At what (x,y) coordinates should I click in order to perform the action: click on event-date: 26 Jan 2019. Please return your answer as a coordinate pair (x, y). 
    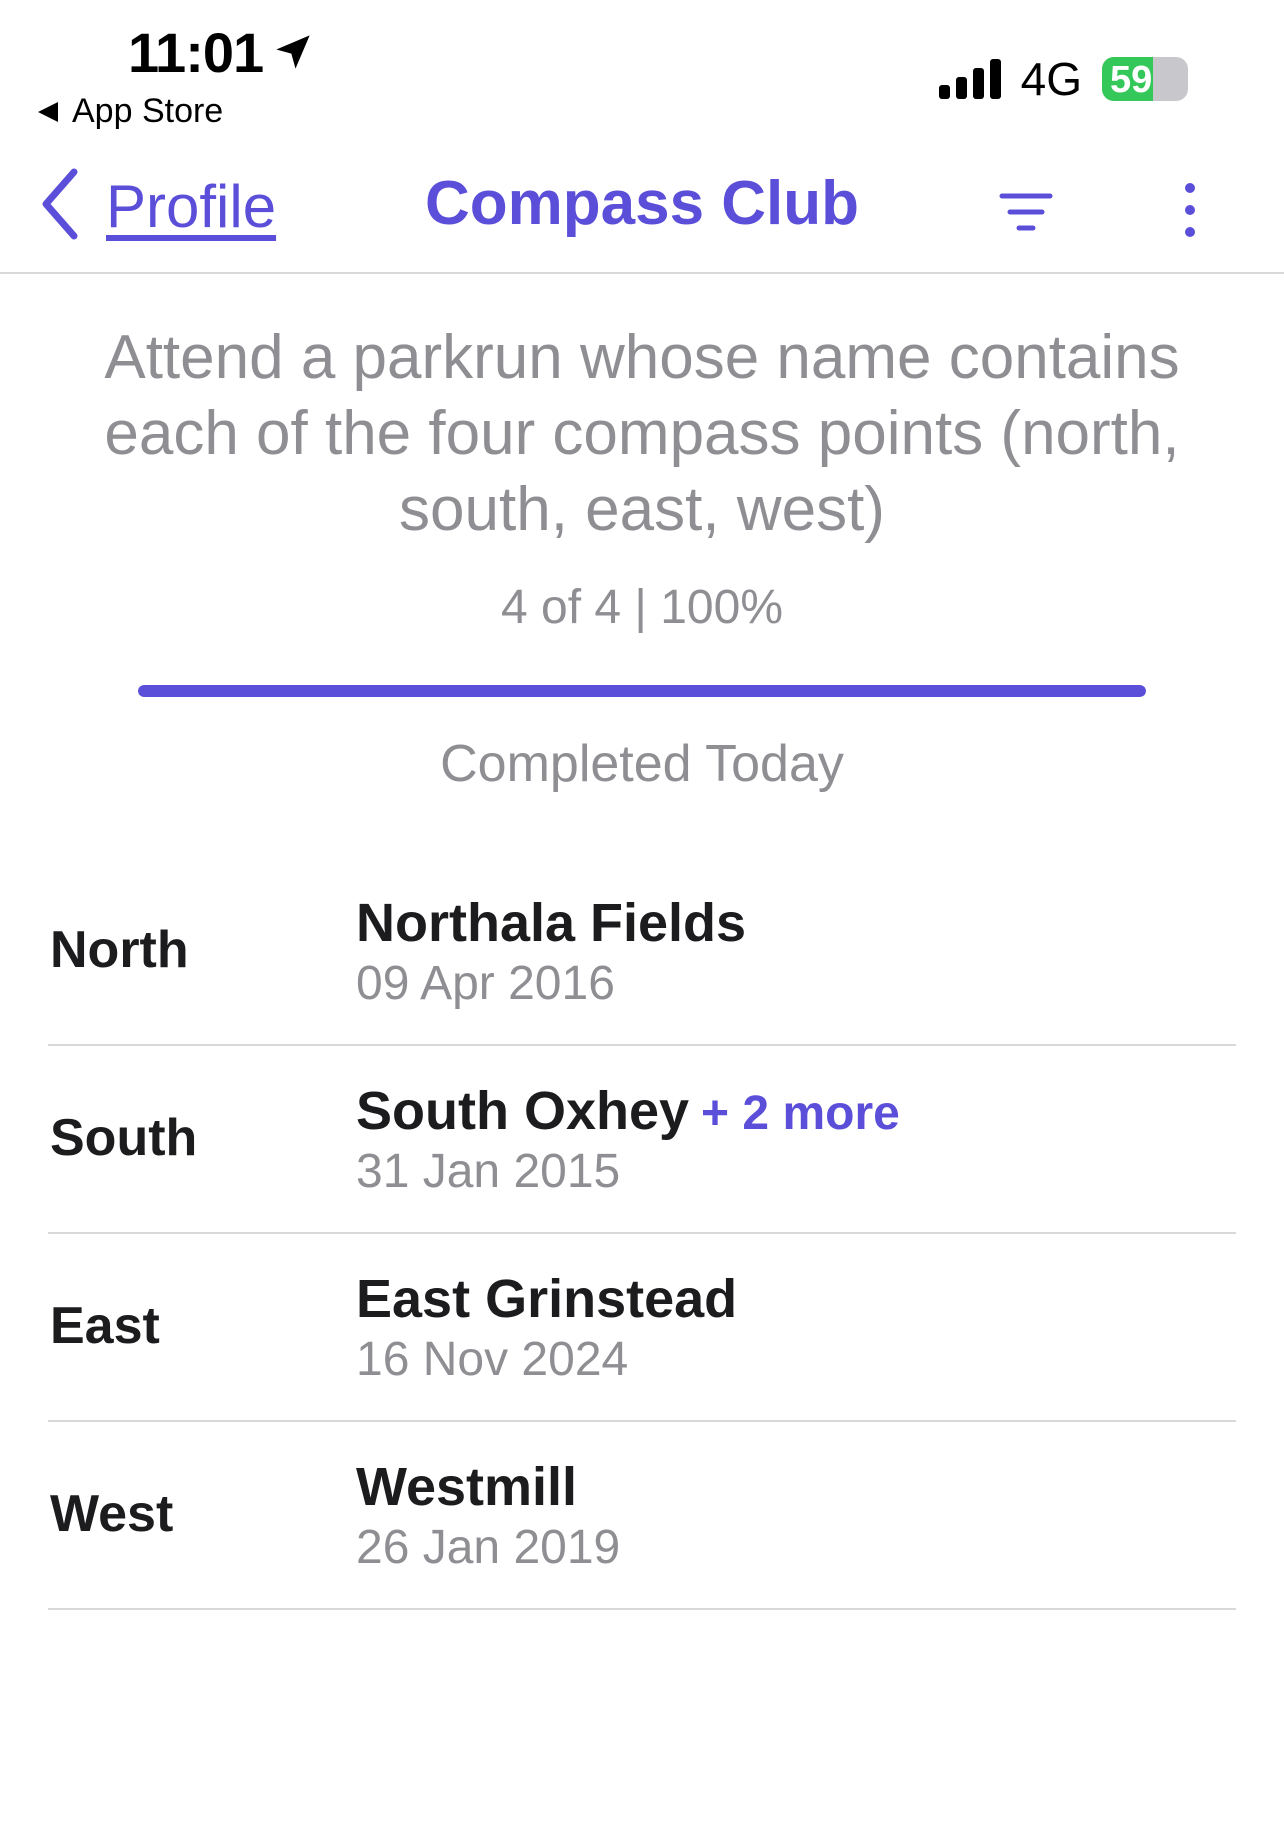
    Looking at the image, I should click on (488, 1547).